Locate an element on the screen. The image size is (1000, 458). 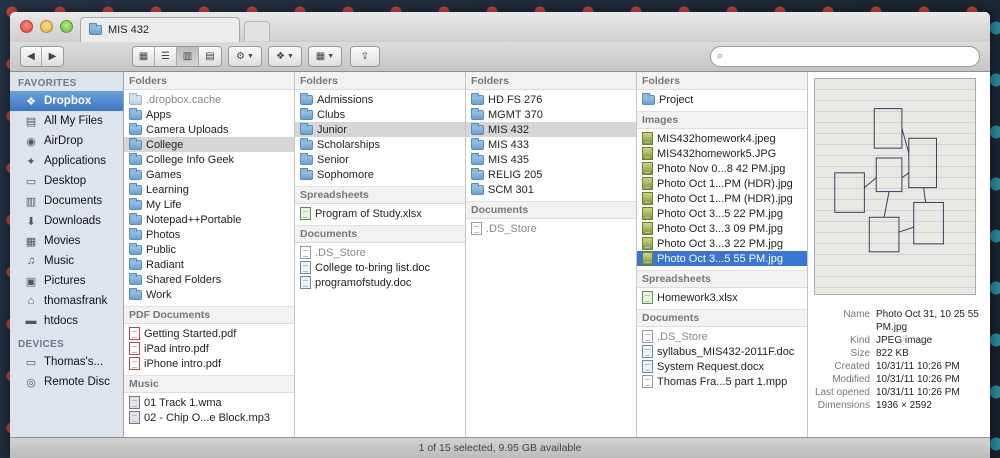
list-item: RELIG 205 is located at coordinates (551, 174).